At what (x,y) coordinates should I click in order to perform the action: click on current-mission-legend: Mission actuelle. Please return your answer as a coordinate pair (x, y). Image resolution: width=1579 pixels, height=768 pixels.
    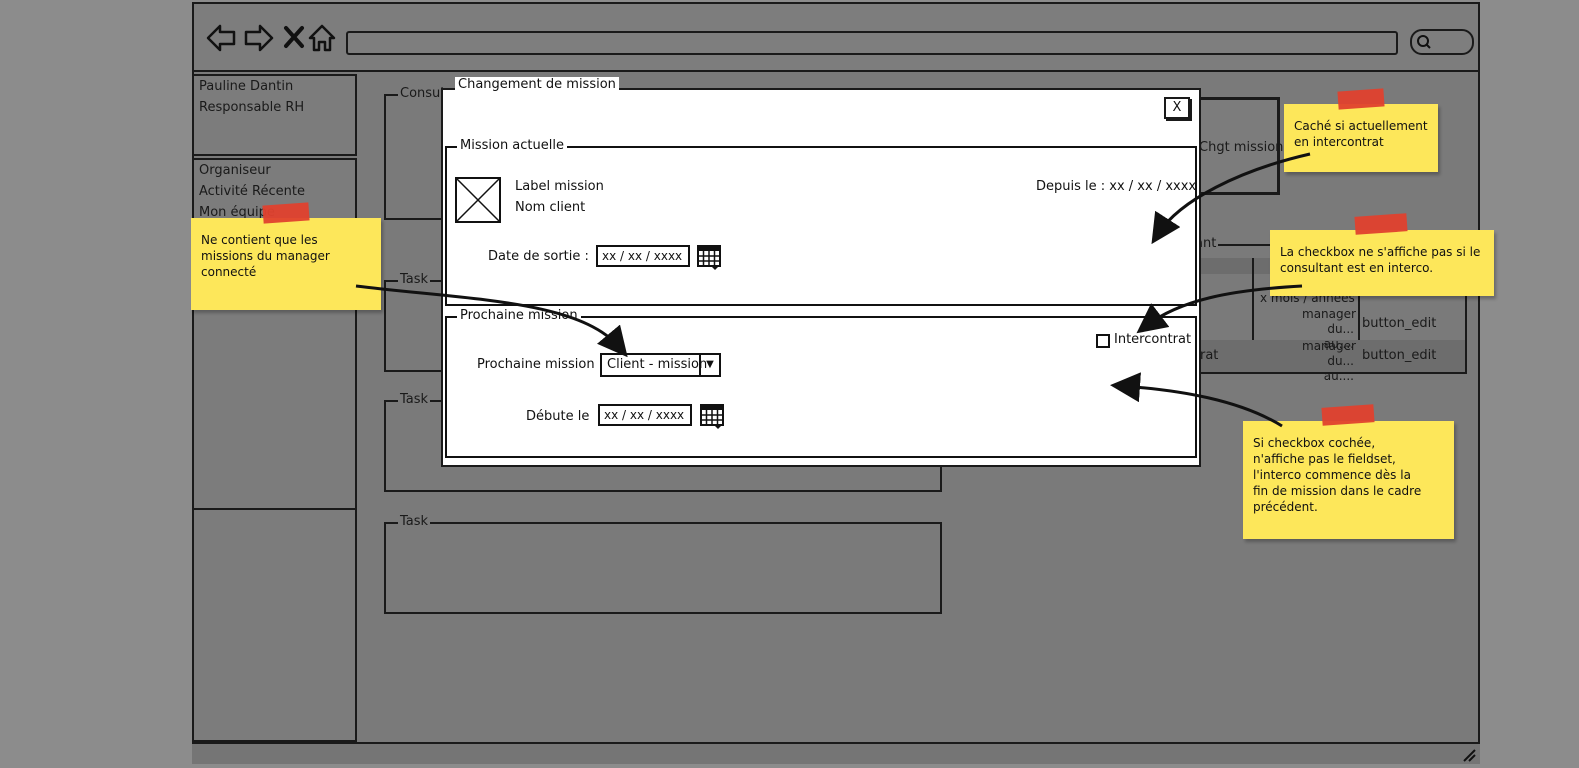
    Looking at the image, I should click on (512, 145).